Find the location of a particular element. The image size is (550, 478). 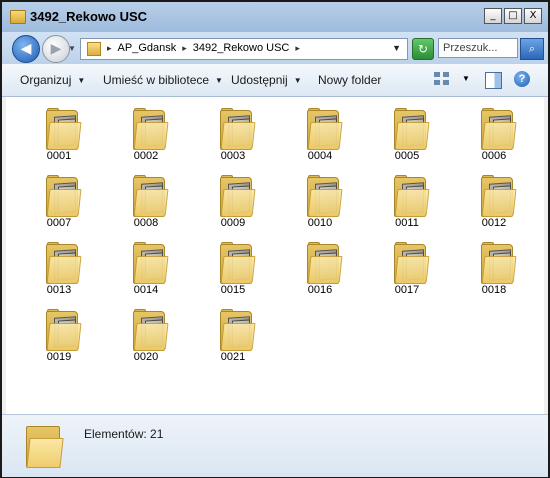

folder-item: 0005 is located at coordinates (407, 133).